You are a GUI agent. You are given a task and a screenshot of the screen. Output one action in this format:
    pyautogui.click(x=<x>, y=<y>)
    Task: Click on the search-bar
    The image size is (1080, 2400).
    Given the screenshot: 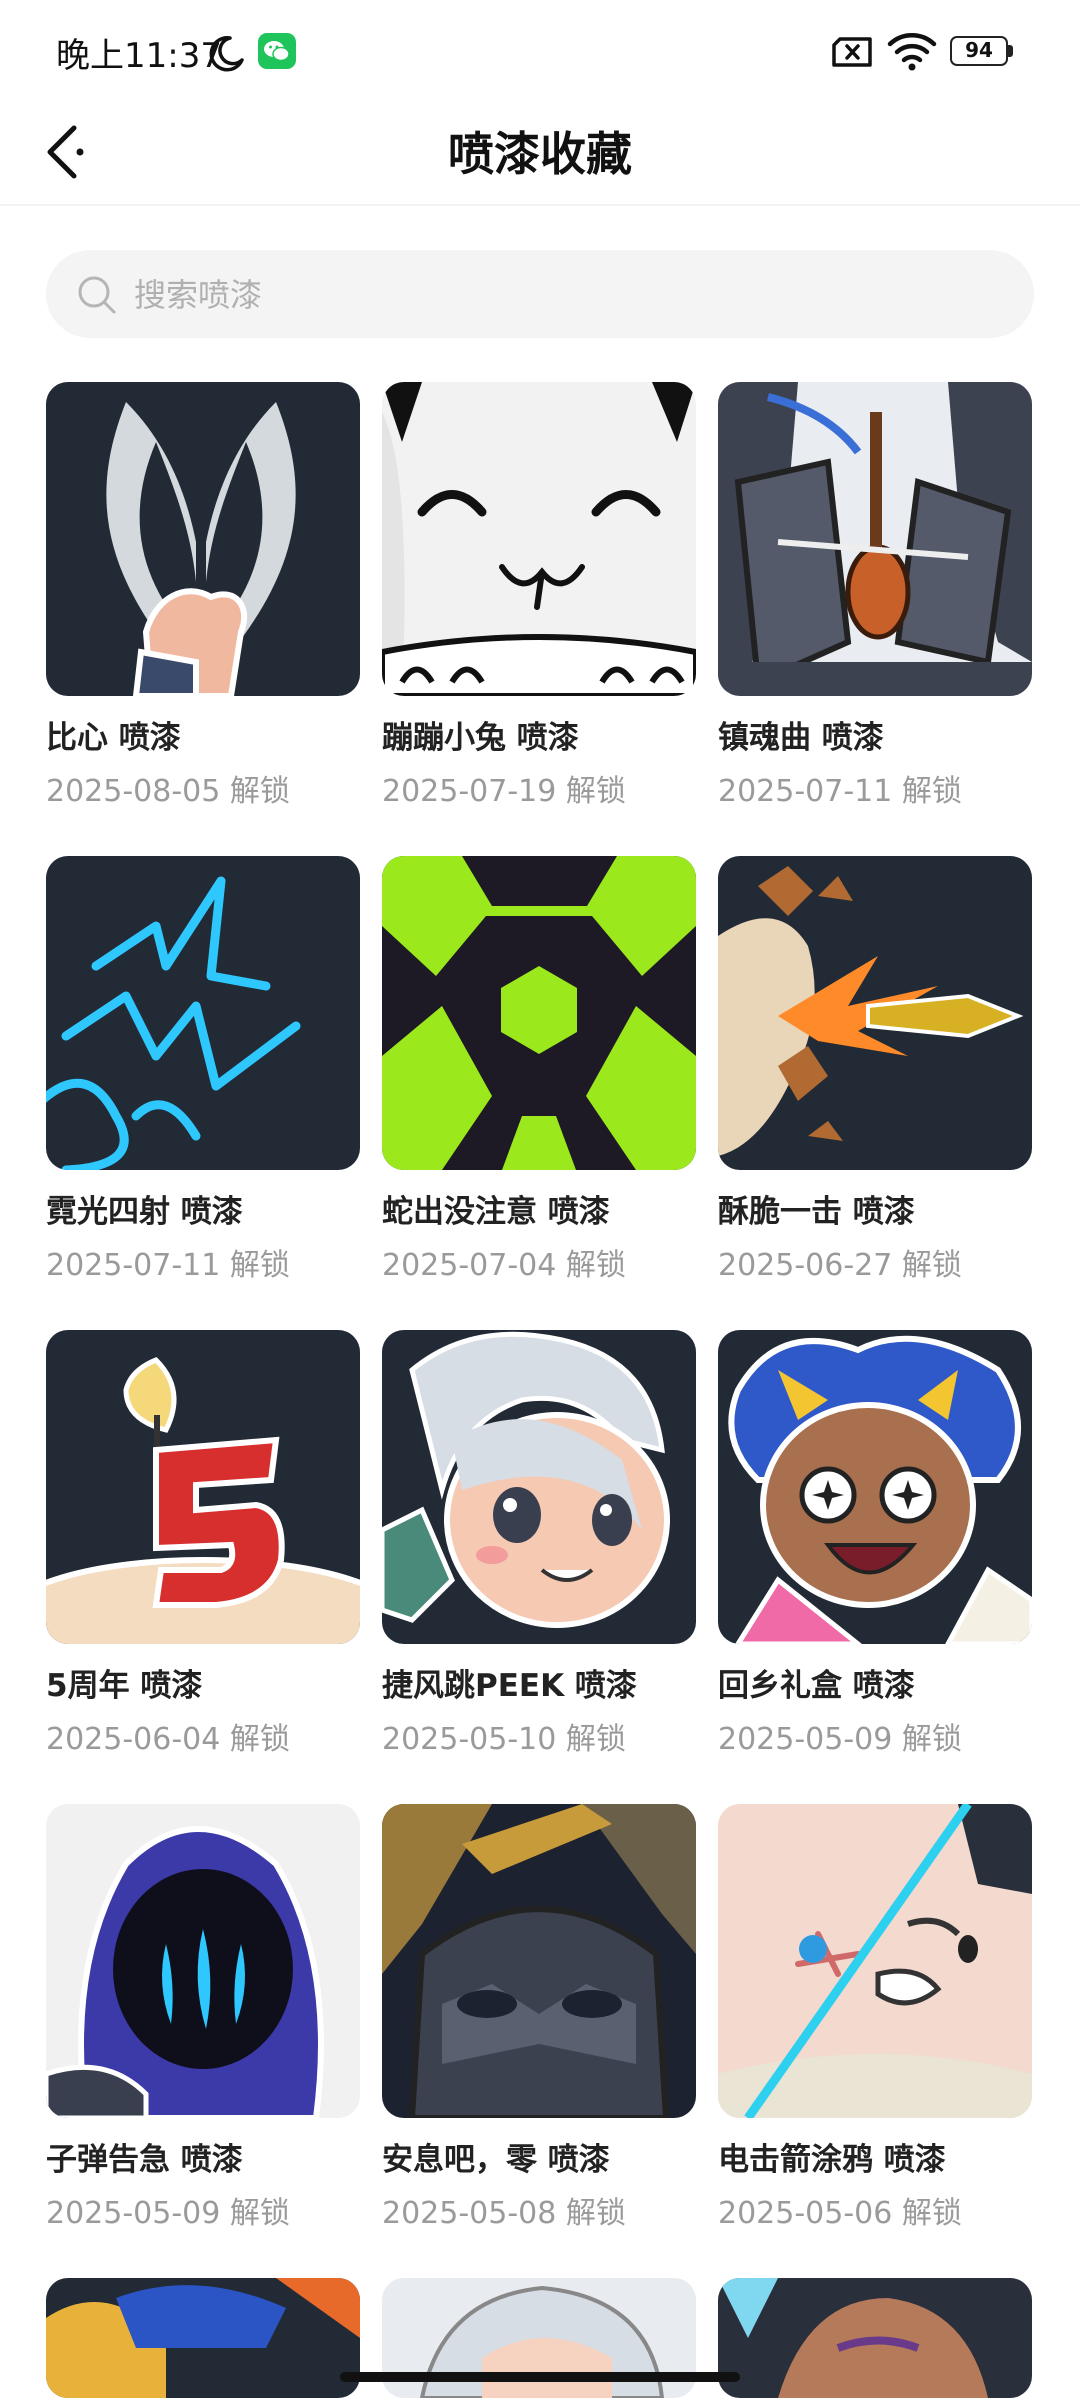 What is the action you would take?
    pyautogui.click(x=540, y=295)
    